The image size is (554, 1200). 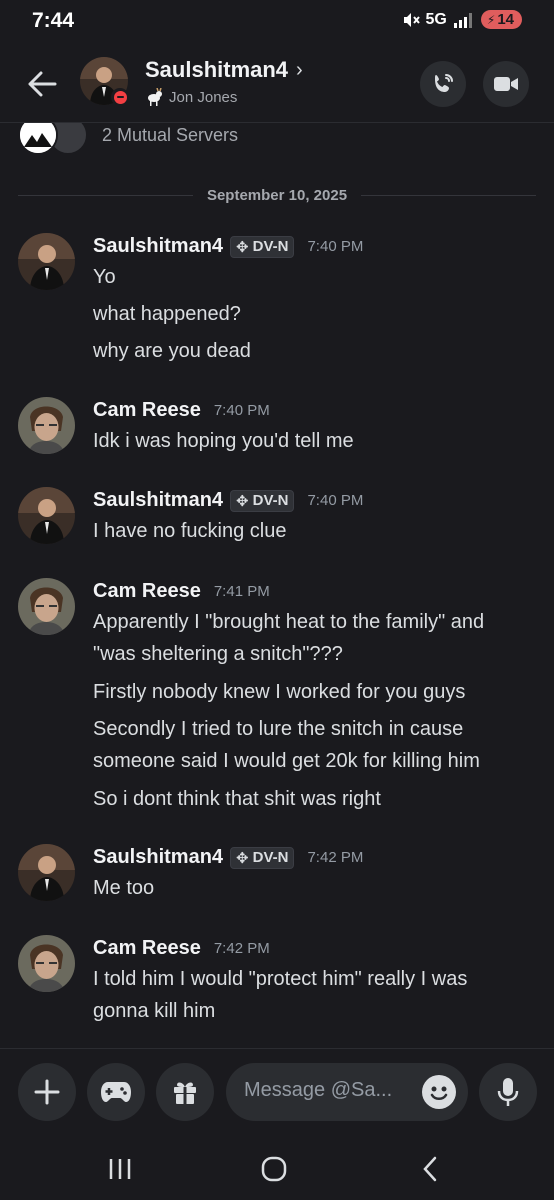 I want to click on gamepad-icon, so click(x=116, y=1092).